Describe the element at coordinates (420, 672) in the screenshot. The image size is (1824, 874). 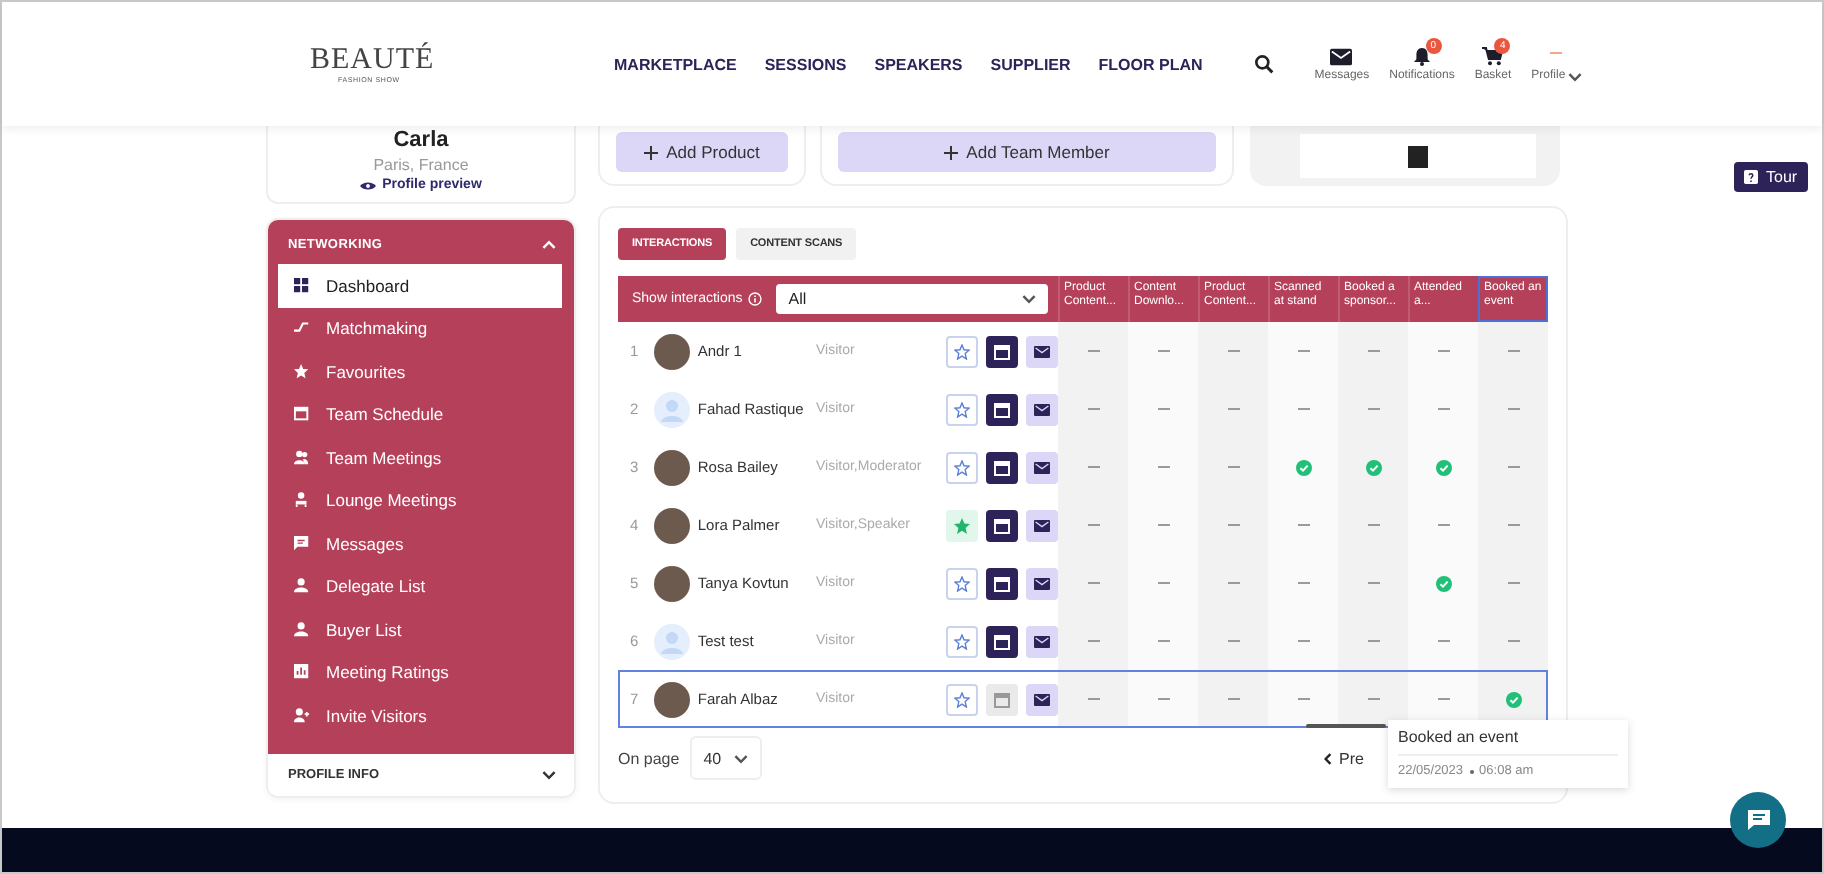
I see `sidebar-item: Meeting Ratings` at that location.